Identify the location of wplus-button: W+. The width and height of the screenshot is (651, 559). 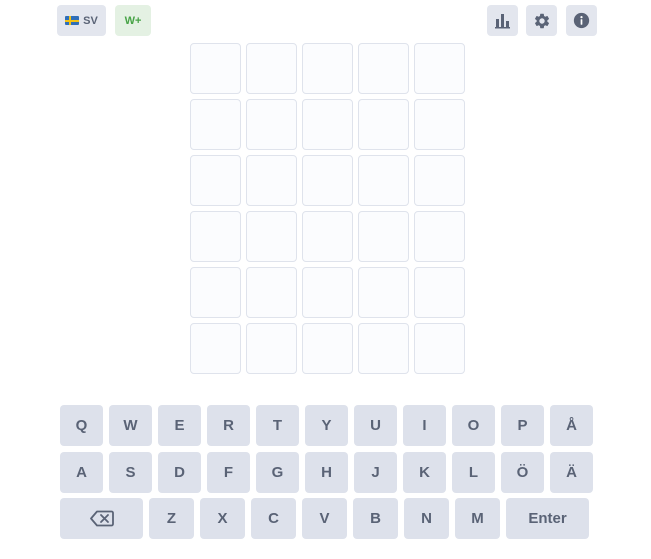
(133, 20).